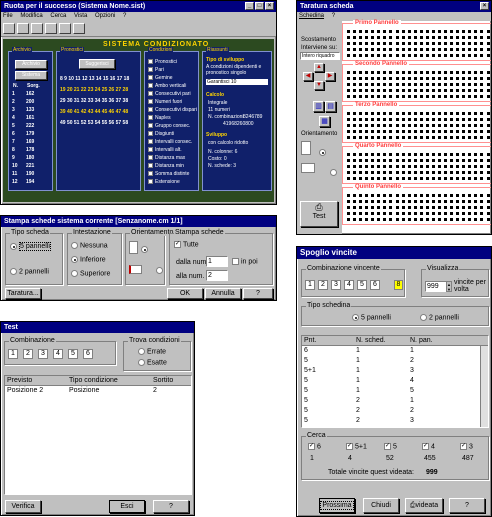 The image size is (492, 517). What do you see at coordinates (58, 354) in the screenshot?
I see `test-combo-field: 4` at bounding box center [58, 354].